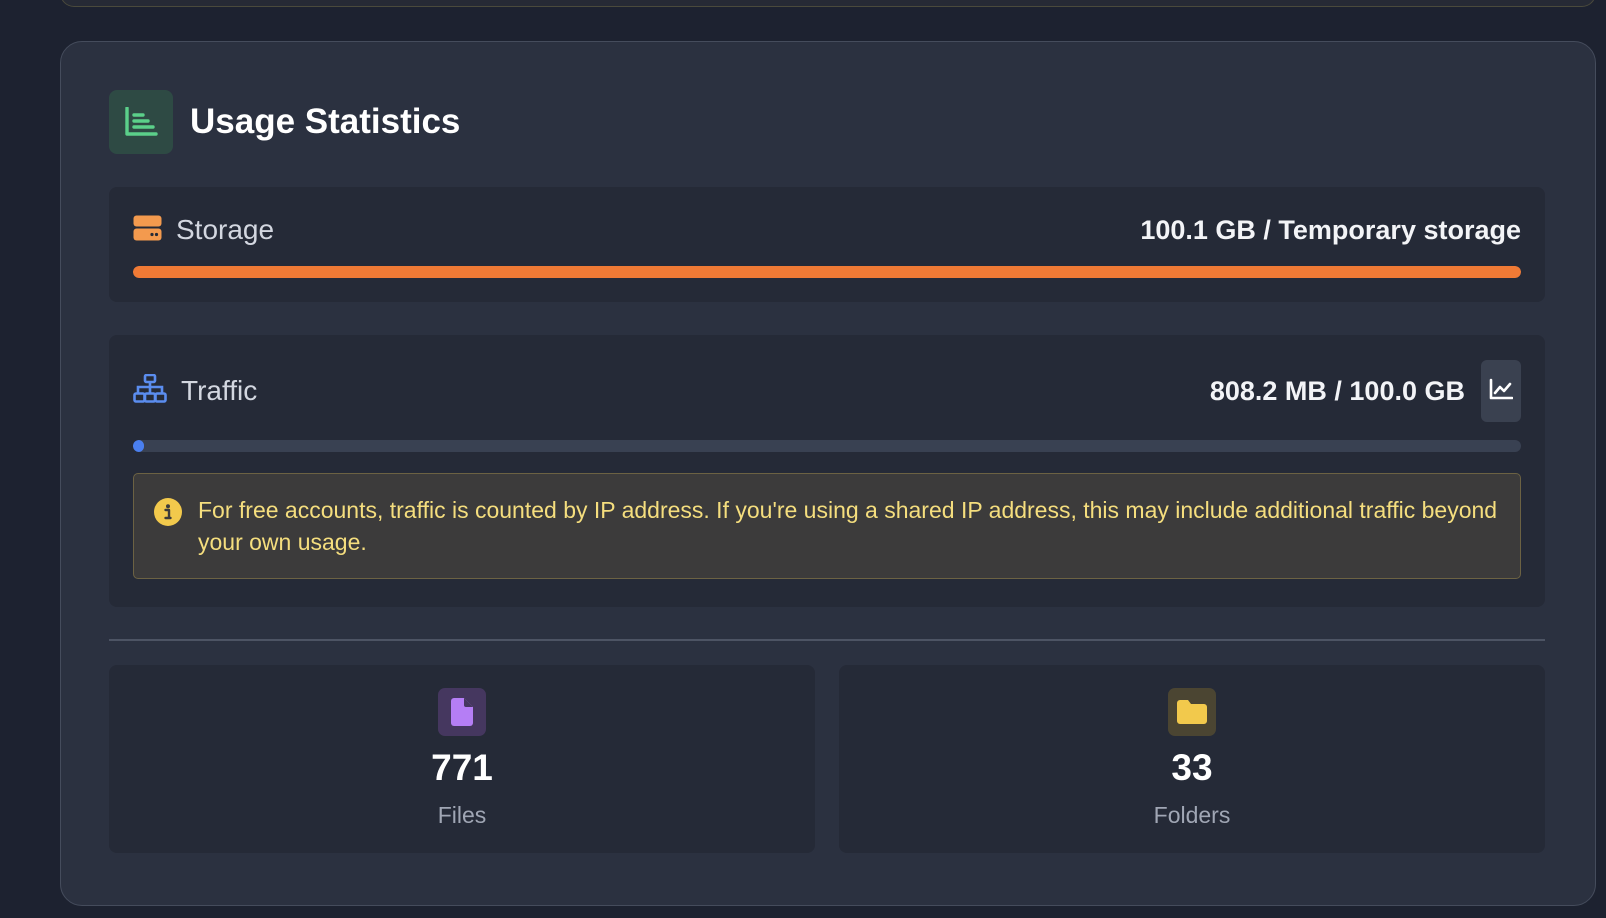 This screenshot has width=1606, height=918. I want to click on files-count: 771, so click(462, 767).